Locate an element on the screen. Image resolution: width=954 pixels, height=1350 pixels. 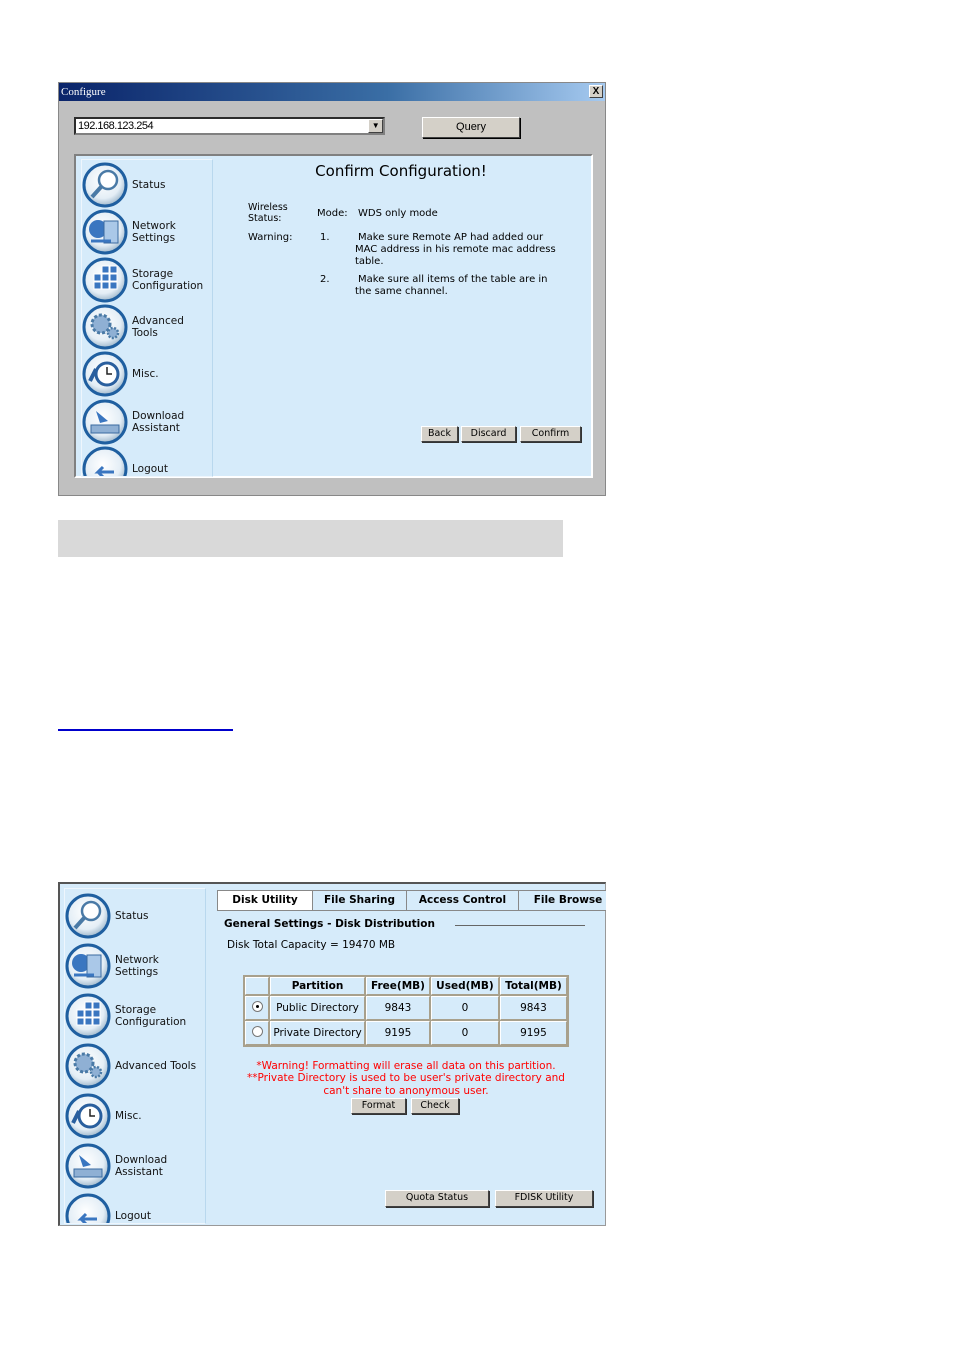
tab-access-control: Access Control is located at coordinates (462, 900).